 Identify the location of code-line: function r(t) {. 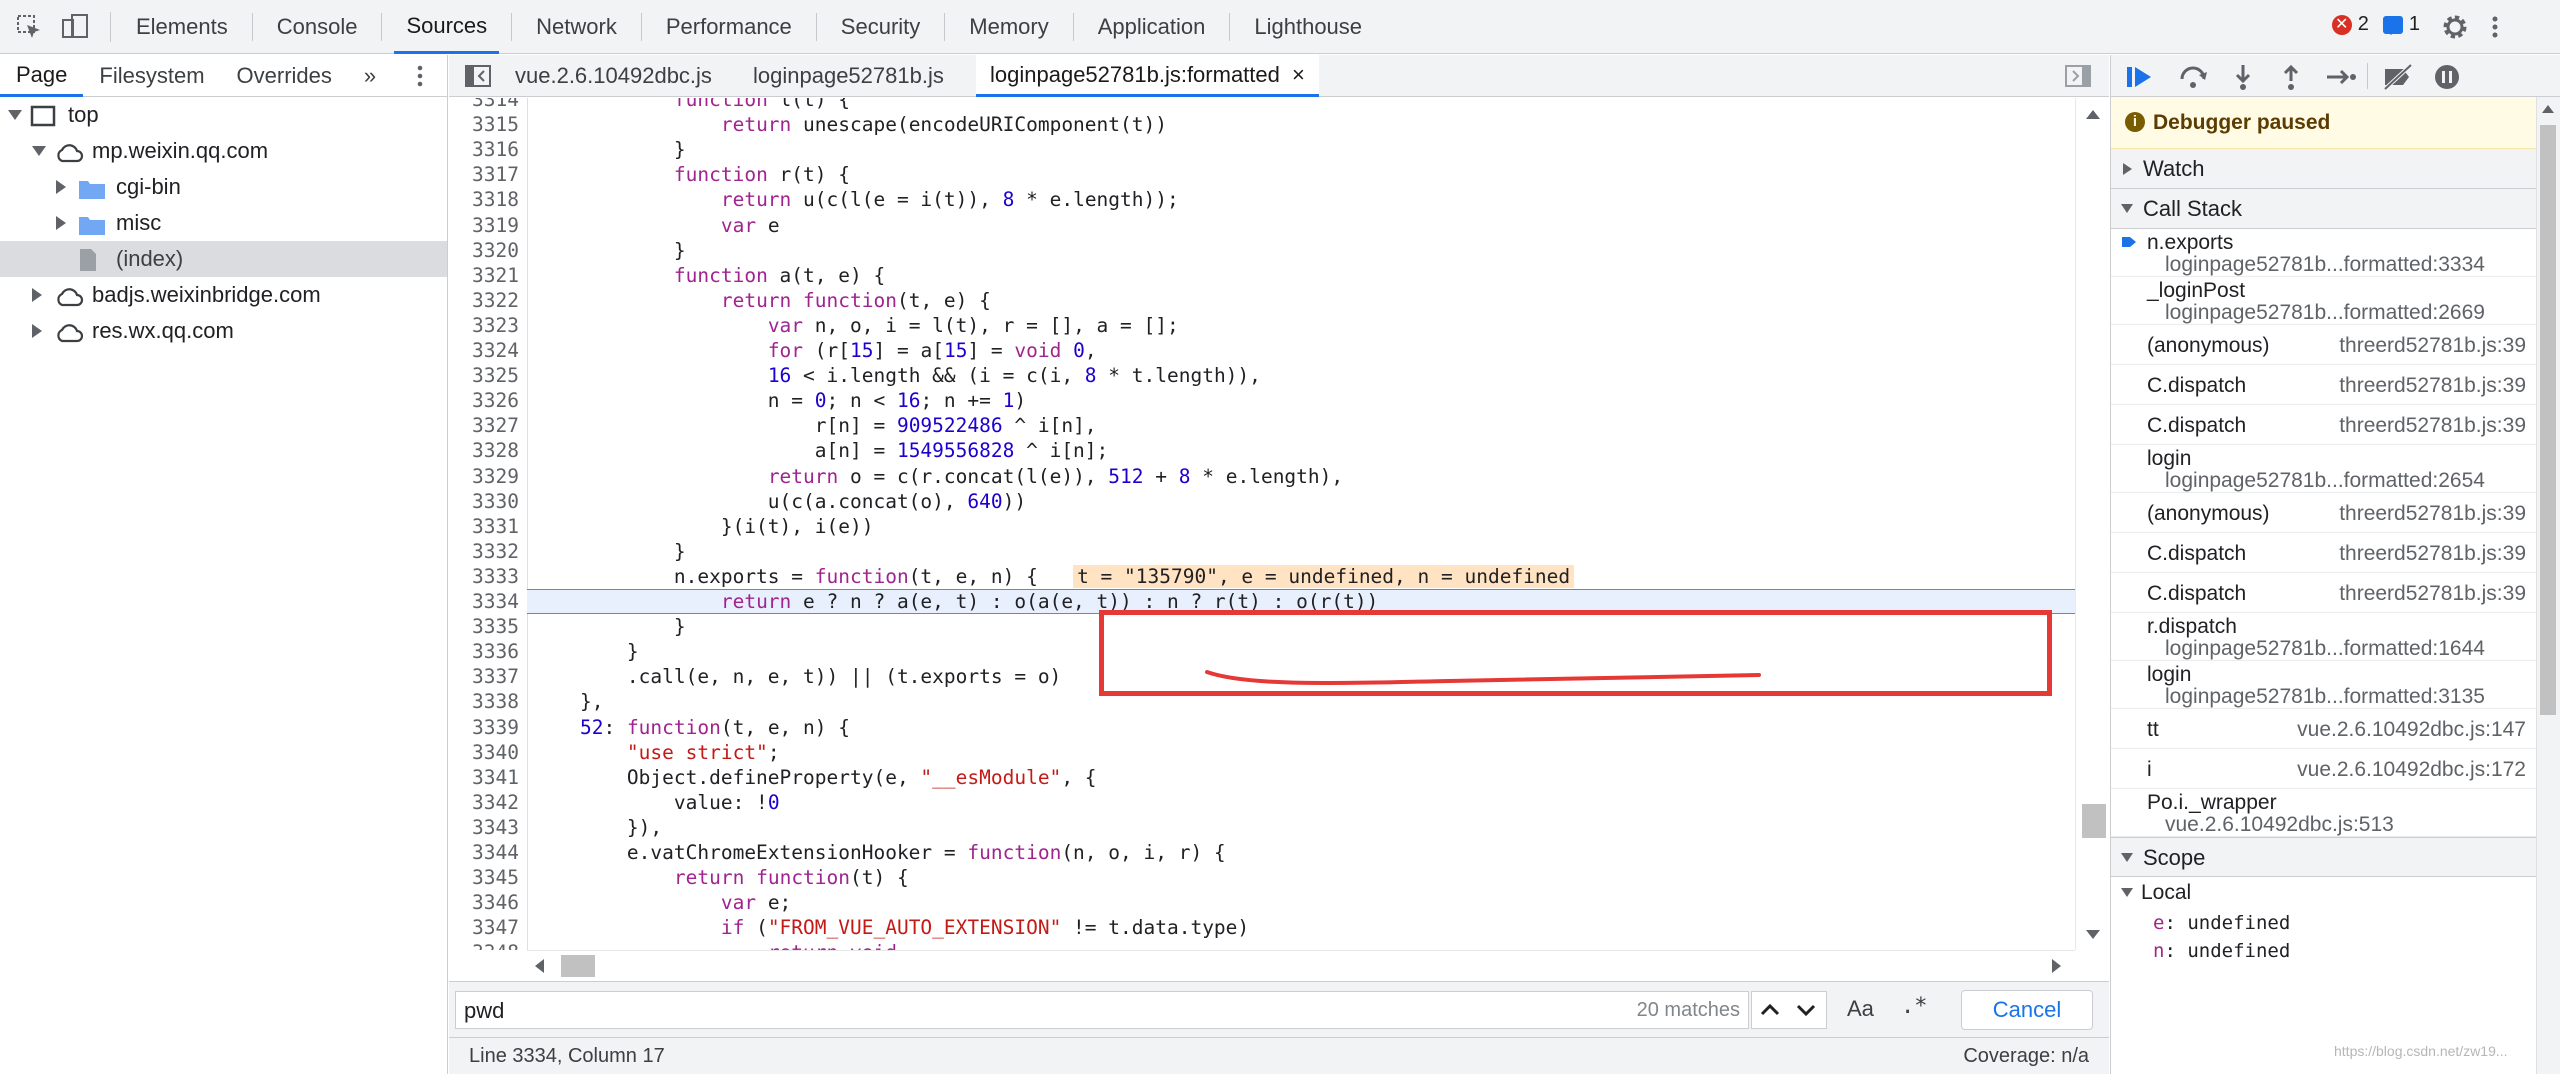
(691, 174).